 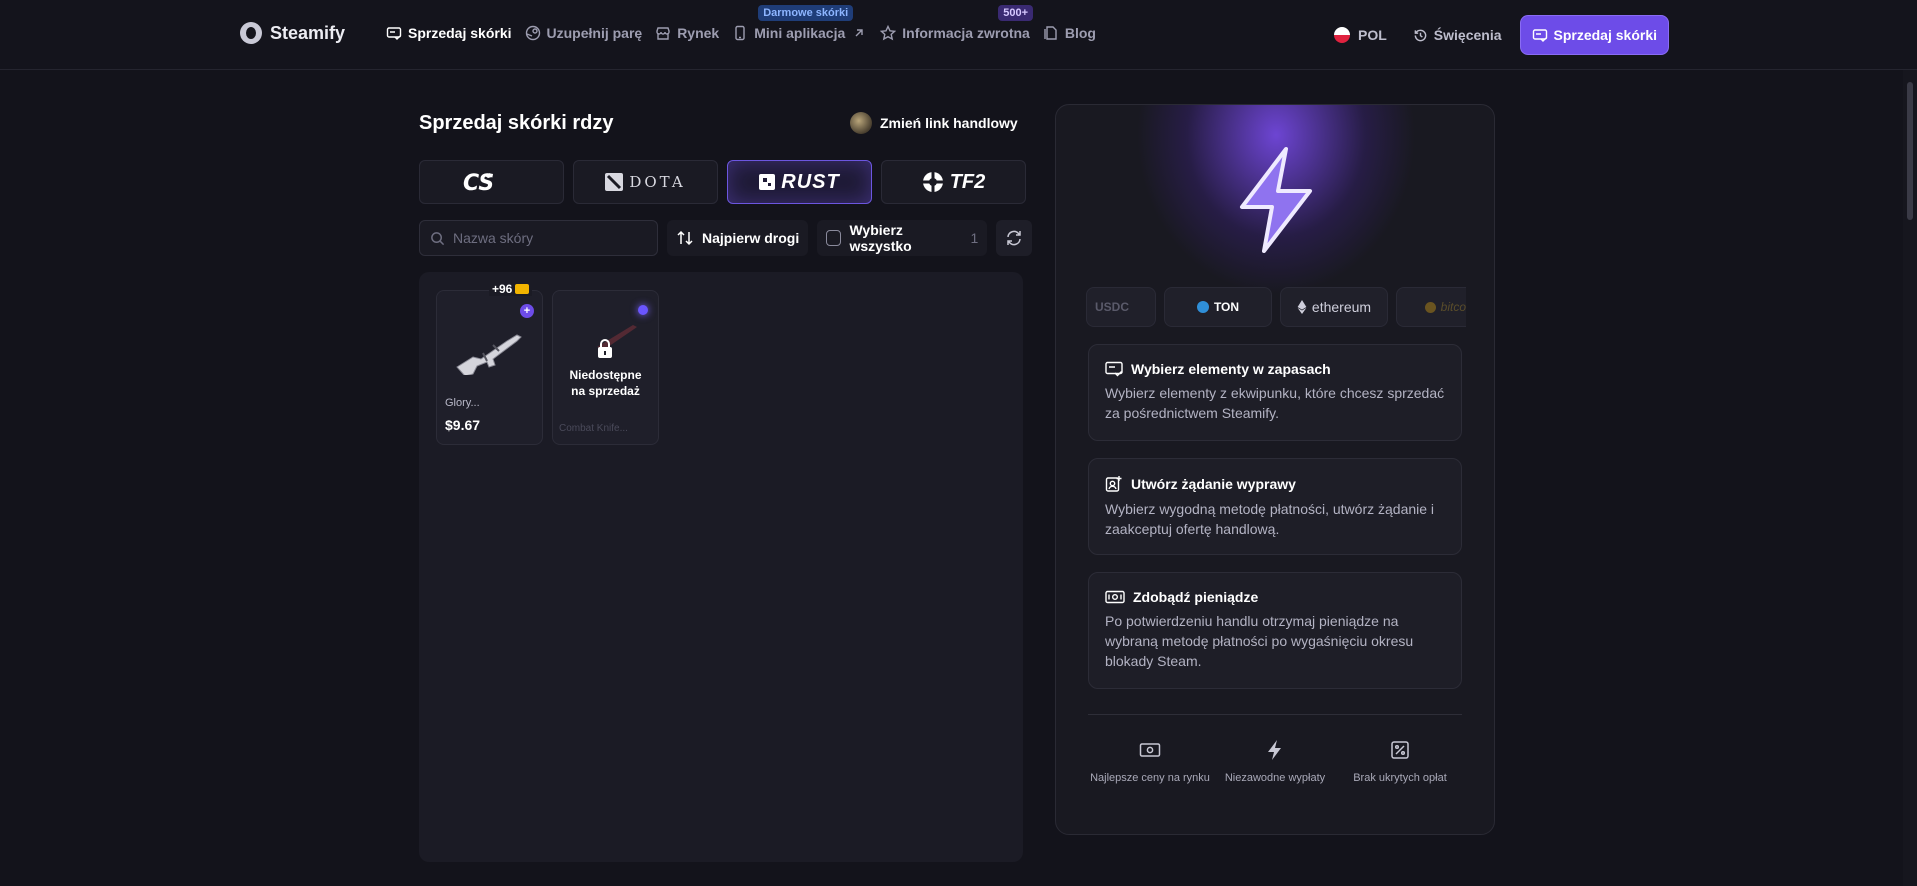 I want to click on divider, so click(x=1275, y=714).